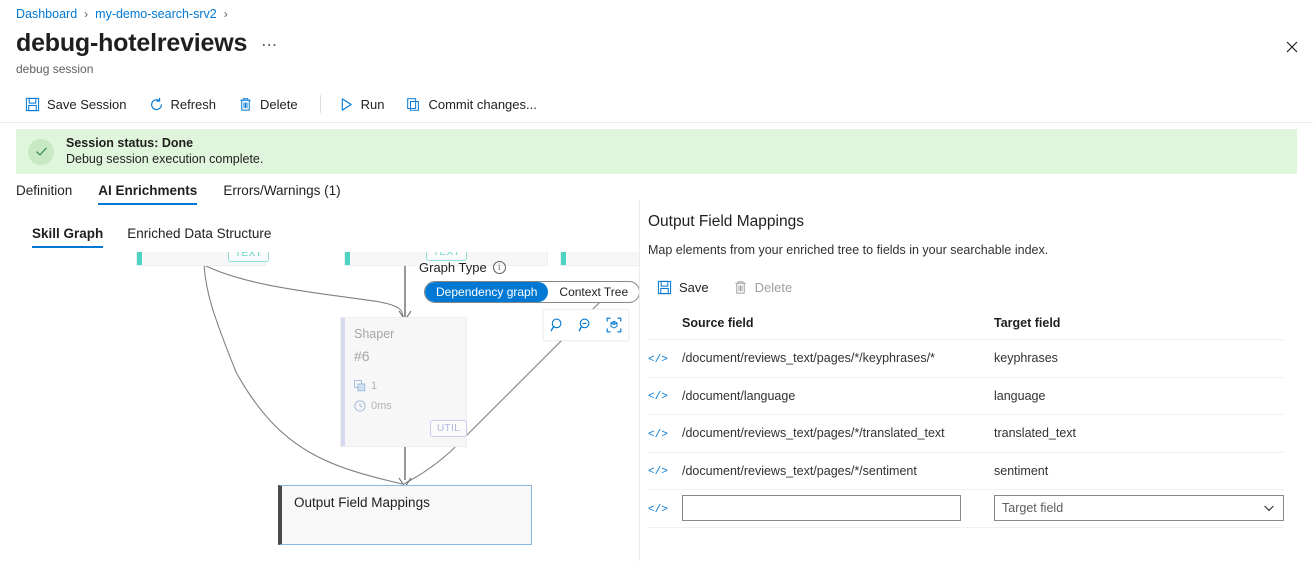 Image resolution: width=1313 pixels, height=561 pixels. I want to click on row-source-value: /document/reviews_text/pages/*/sentiment, so click(838, 470).